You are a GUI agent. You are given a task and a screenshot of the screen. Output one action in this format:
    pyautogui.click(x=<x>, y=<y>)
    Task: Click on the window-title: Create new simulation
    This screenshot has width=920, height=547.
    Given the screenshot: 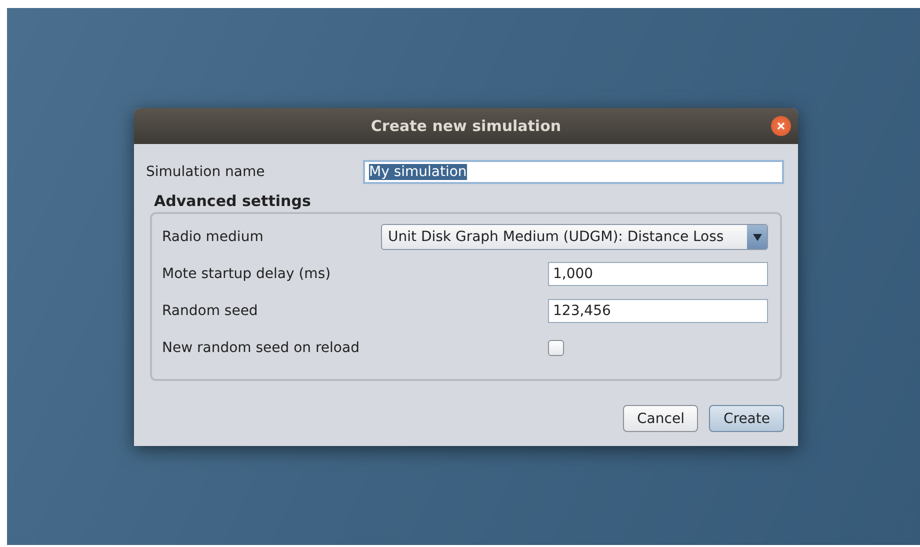 What is the action you would take?
    pyautogui.click(x=466, y=126)
    